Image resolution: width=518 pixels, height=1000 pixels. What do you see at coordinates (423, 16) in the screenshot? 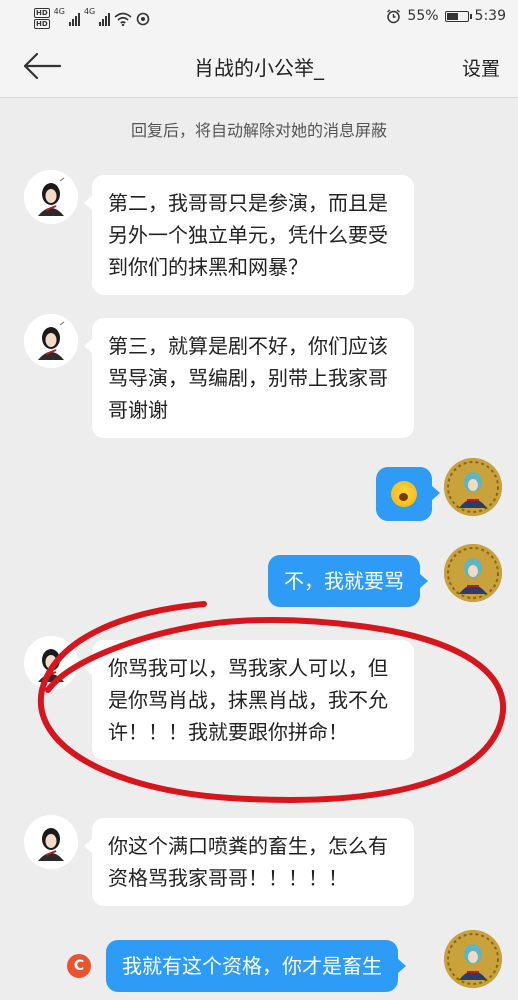
I see `battery-percent: 55%` at bounding box center [423, 16].